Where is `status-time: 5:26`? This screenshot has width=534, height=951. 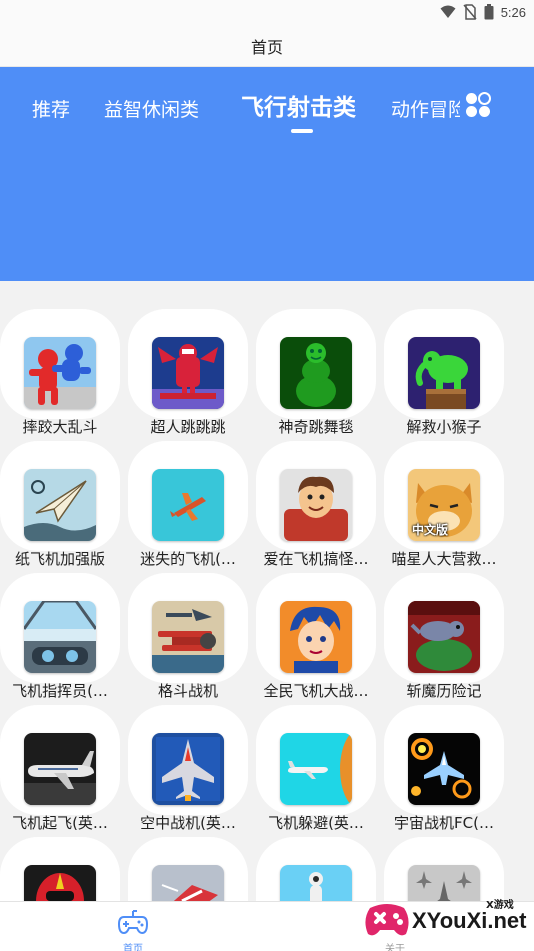 status-time: 5:26 is located at coordinates (513, 12).